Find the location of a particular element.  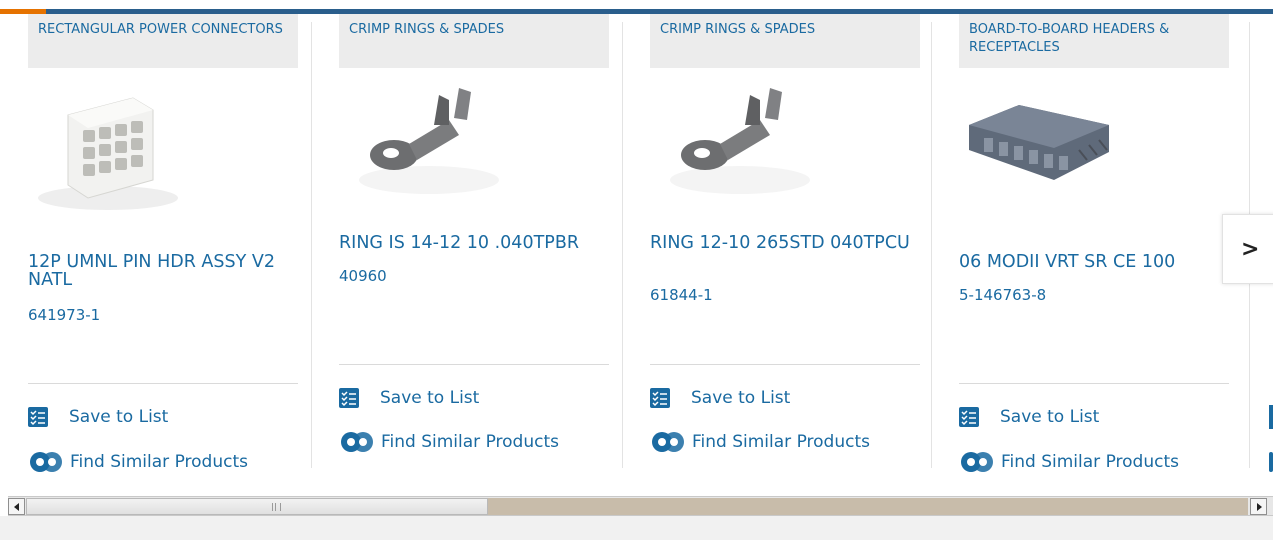

product-title: 12P UMNL PIN HDR ASSY V2 NATL is located at coordinates (163, 271).